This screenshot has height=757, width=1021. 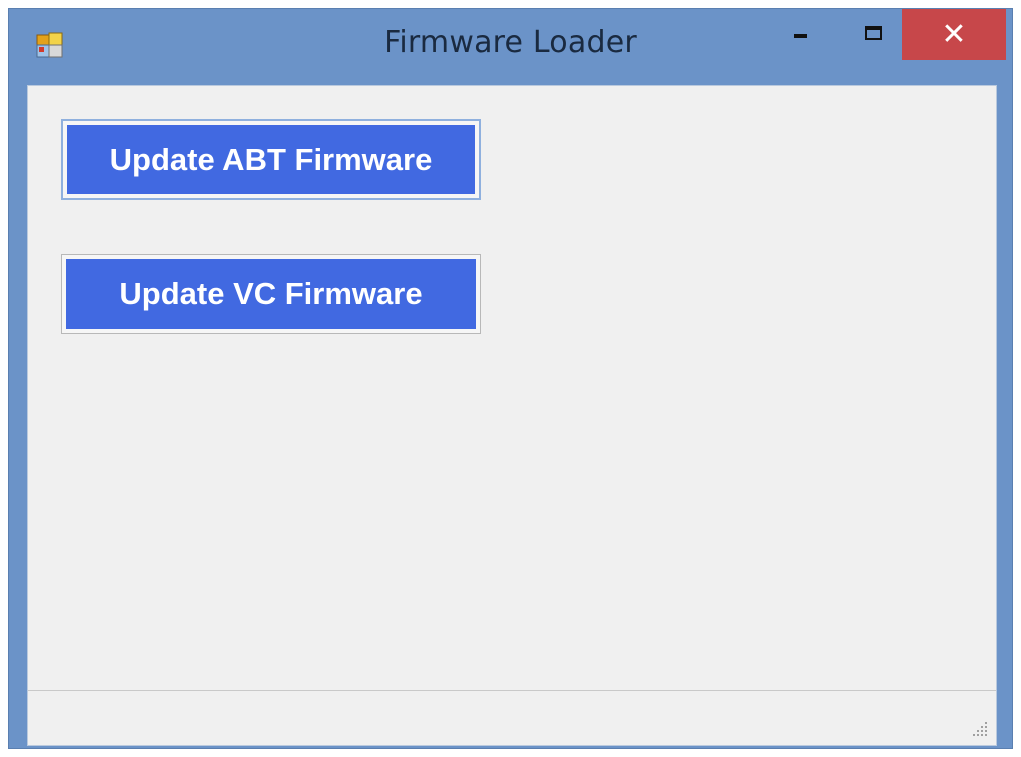 I want to click on close-icon: ✕, so click(x=954, y=34).